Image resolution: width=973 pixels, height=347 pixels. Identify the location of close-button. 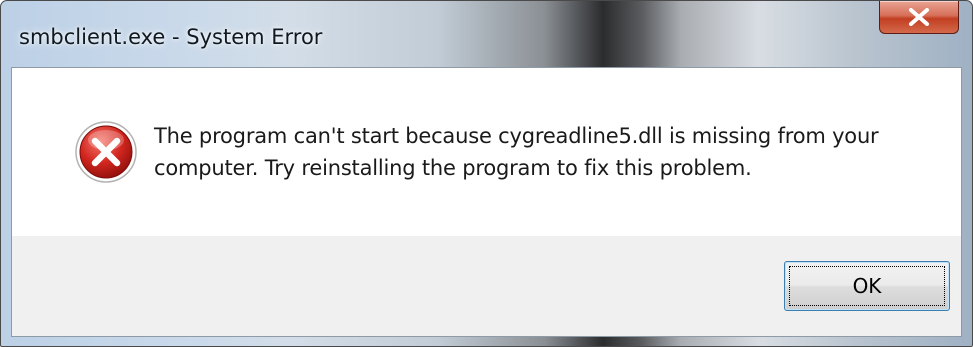
(919, 17).